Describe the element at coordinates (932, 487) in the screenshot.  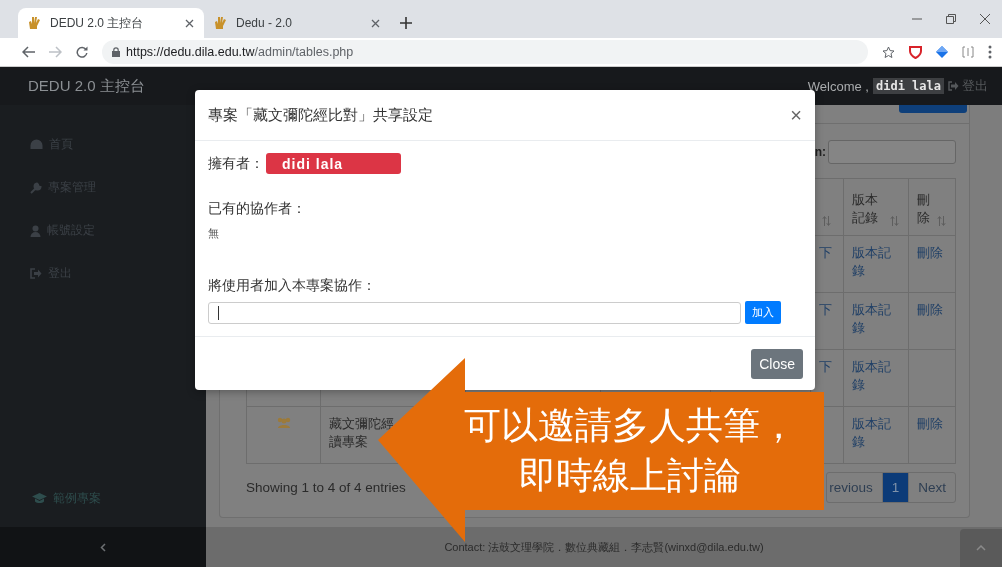
I see `pagination-link: Next` at that location.